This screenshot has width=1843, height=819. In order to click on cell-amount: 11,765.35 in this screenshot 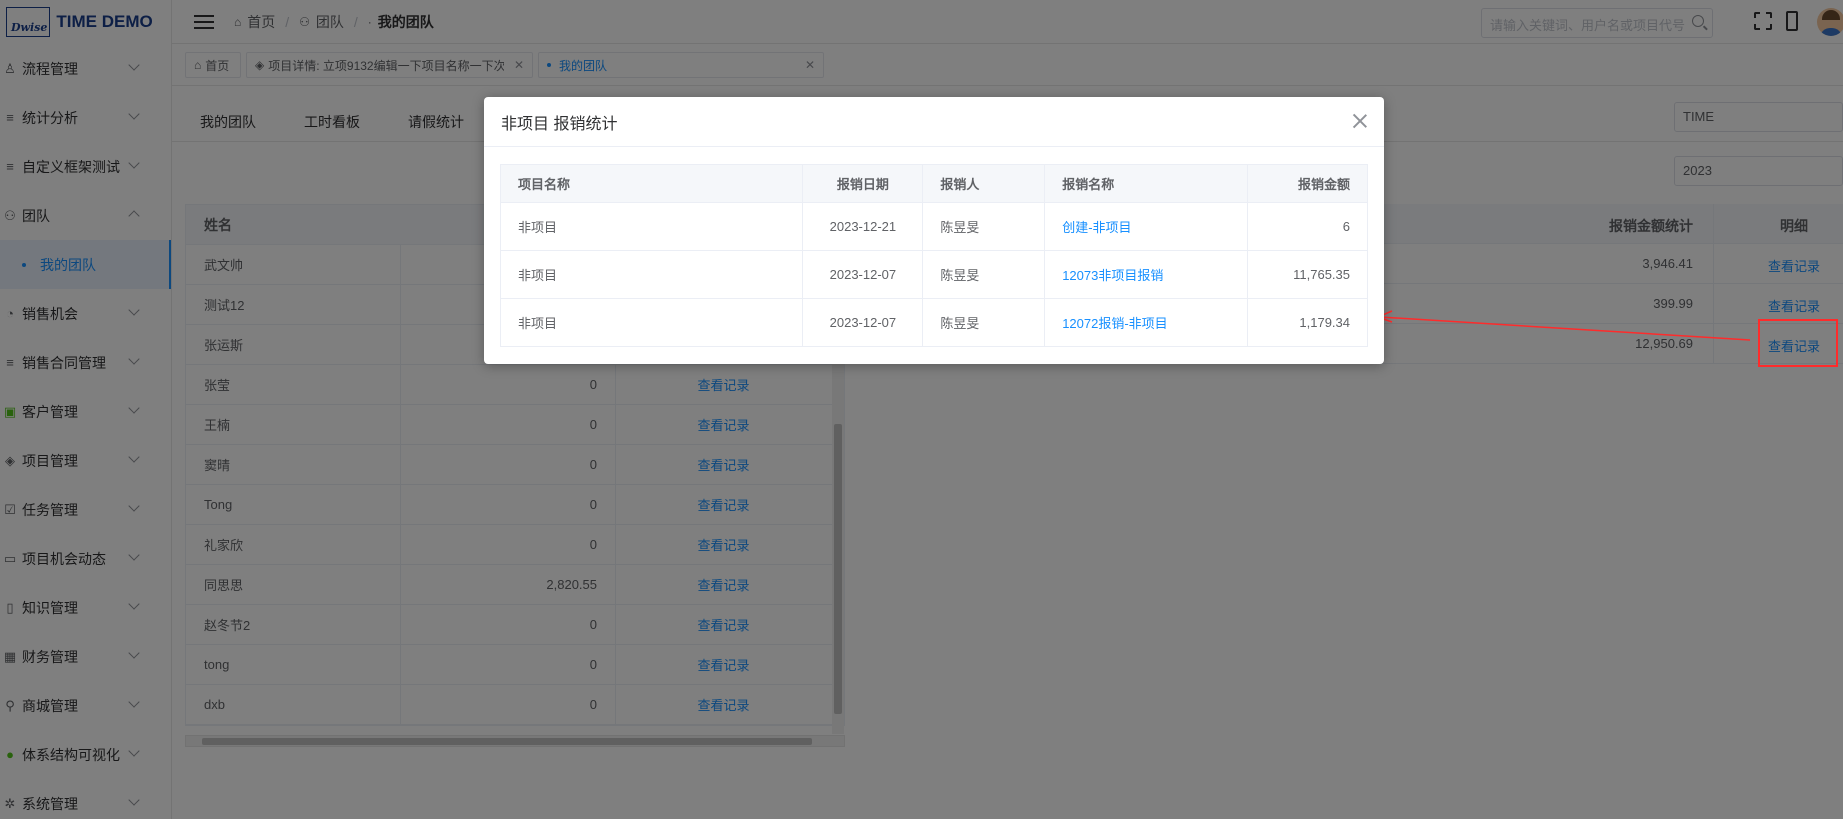, I will do `click(1307, 274)`.